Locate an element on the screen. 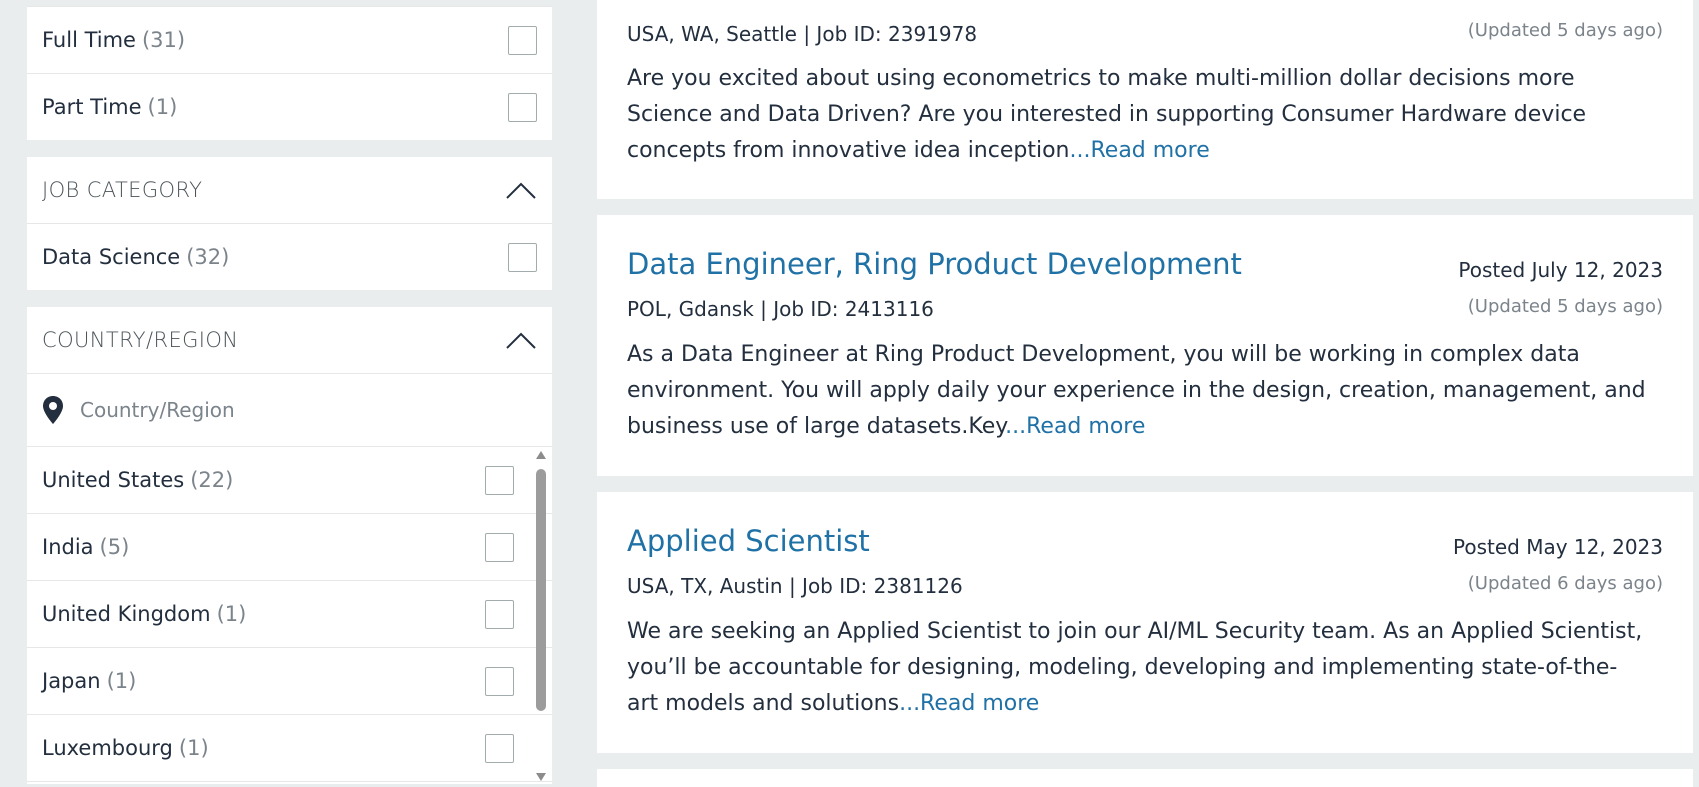 The image size is (1699, 787). job-updated: (Updated 6 days ago) is located at coordinates (1565, 583).